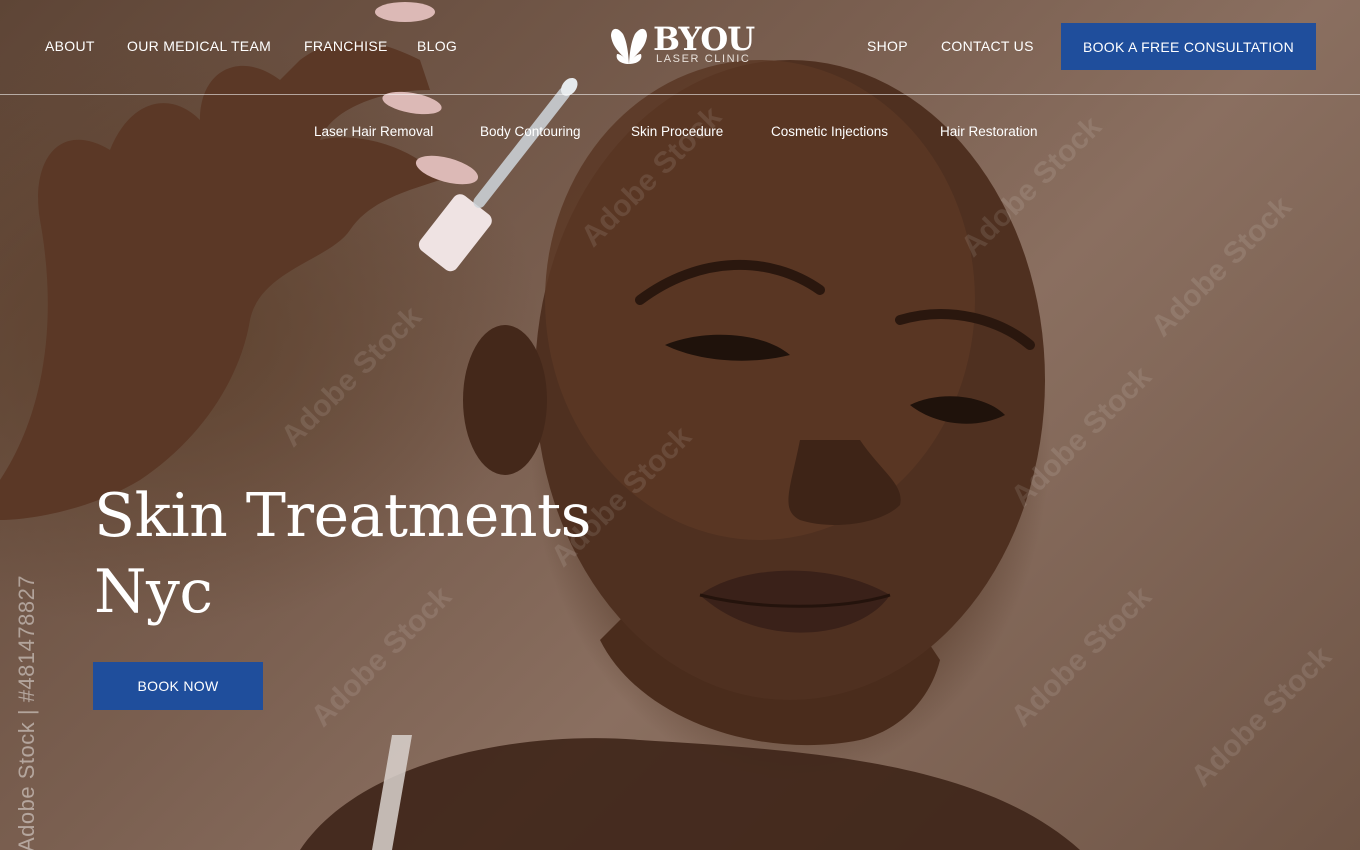 Image resolution: width=1360 pixels, height=852 pixels. Describe the element at coordinates (70, 46) in the screenshot. I see `nav-about: ABOUT` at that location.